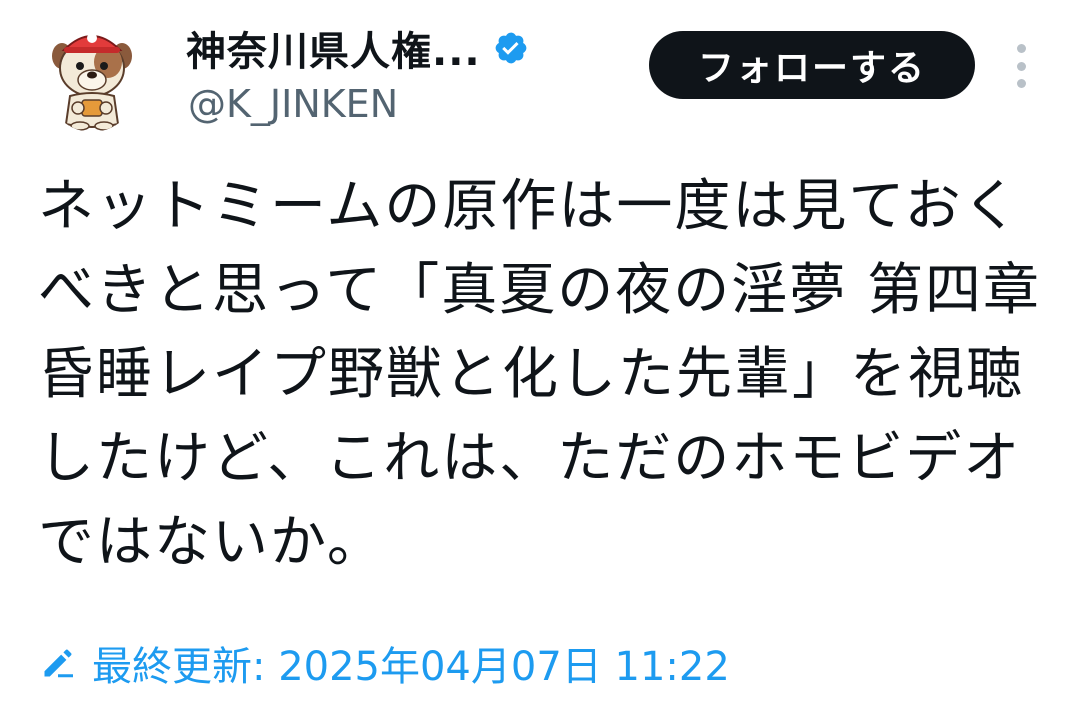 The height and width of the screenshot is (718, 1080). I want to click on last-edited-link: 最終更新: 2025年04月07日 11:22, so click(385, 663).